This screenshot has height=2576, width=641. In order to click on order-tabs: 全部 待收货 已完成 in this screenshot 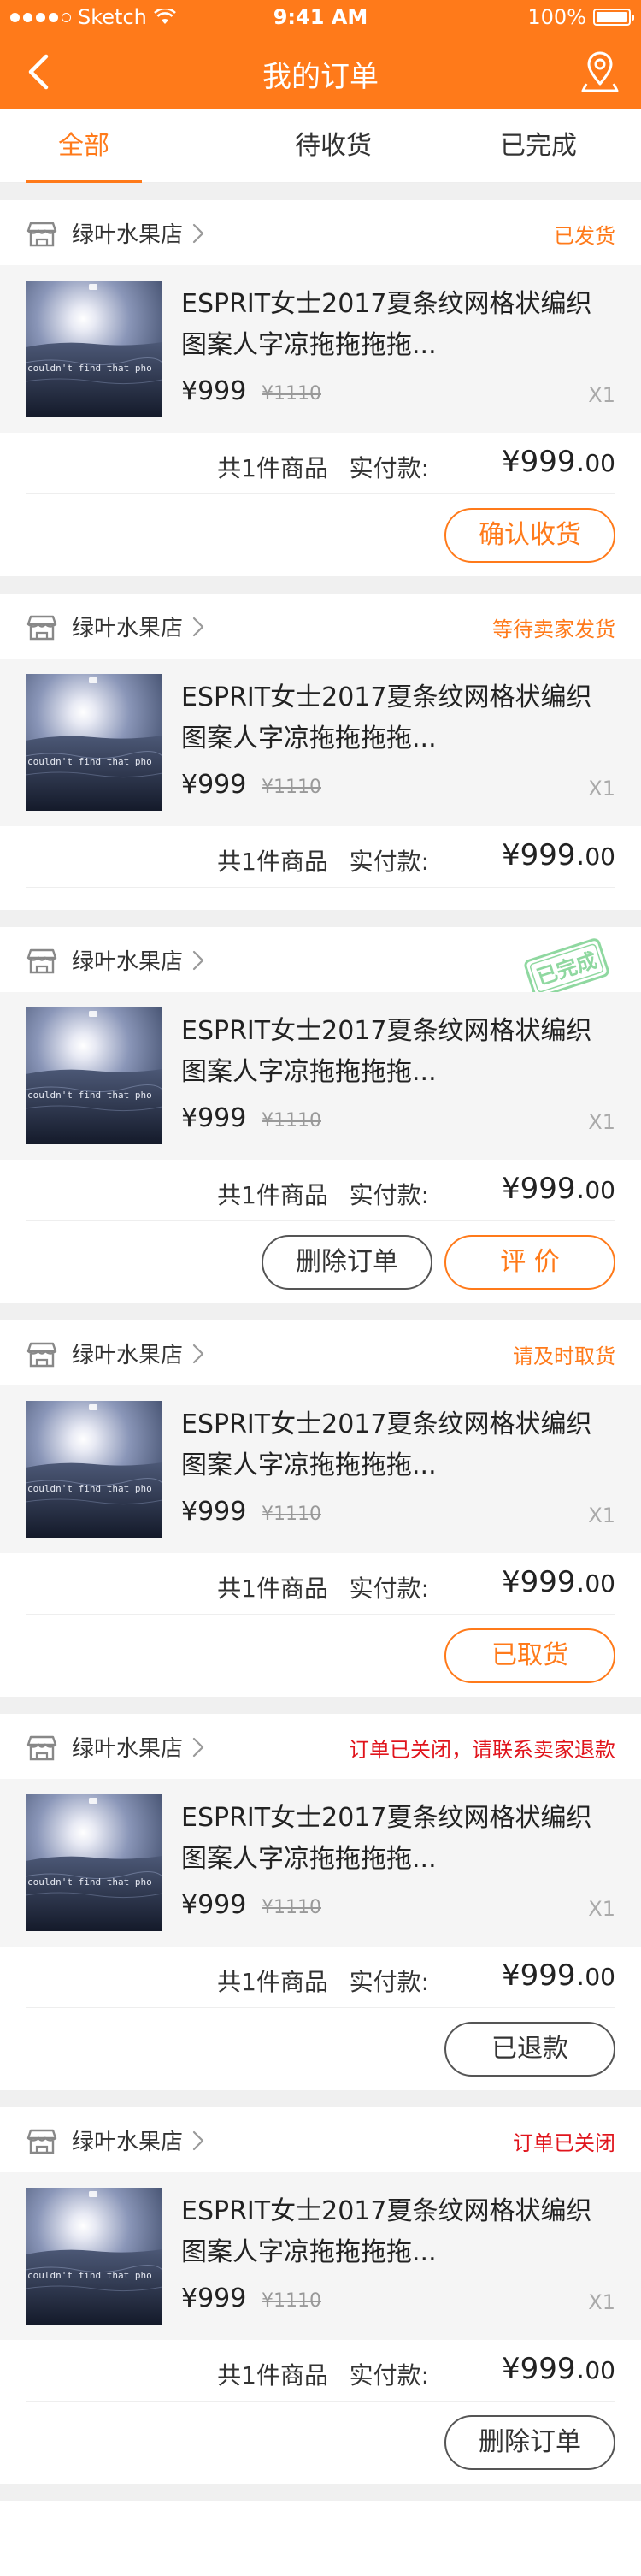, I will do `click(320, 146)`.